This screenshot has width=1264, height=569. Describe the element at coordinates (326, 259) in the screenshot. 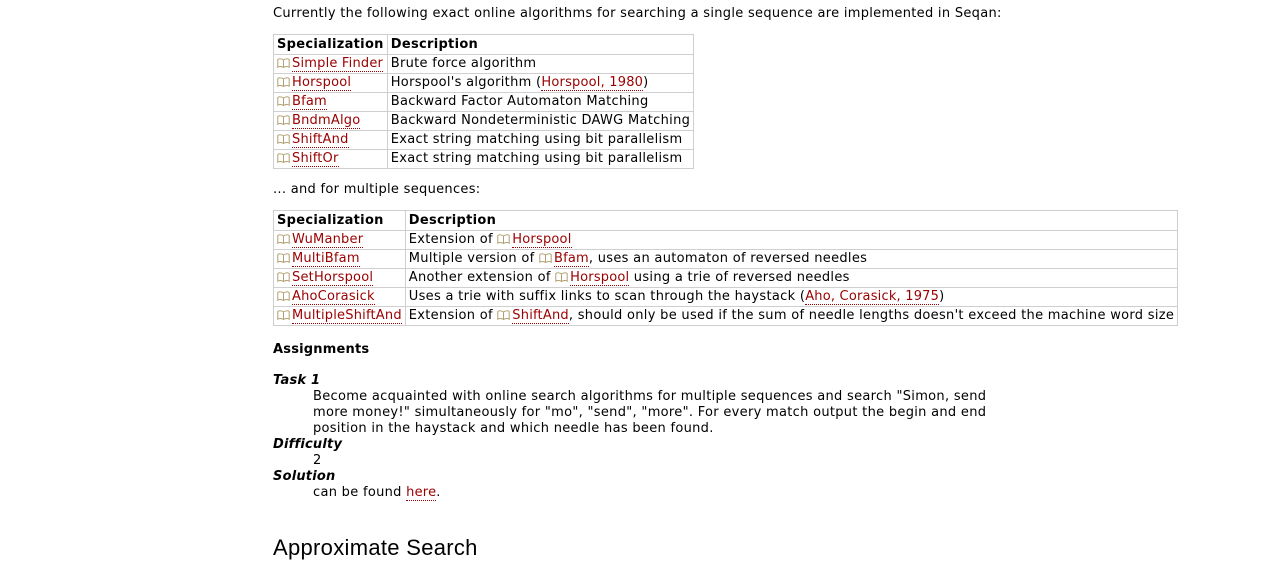

I see `algo-link-multibfam: MultiBfam` at that location.